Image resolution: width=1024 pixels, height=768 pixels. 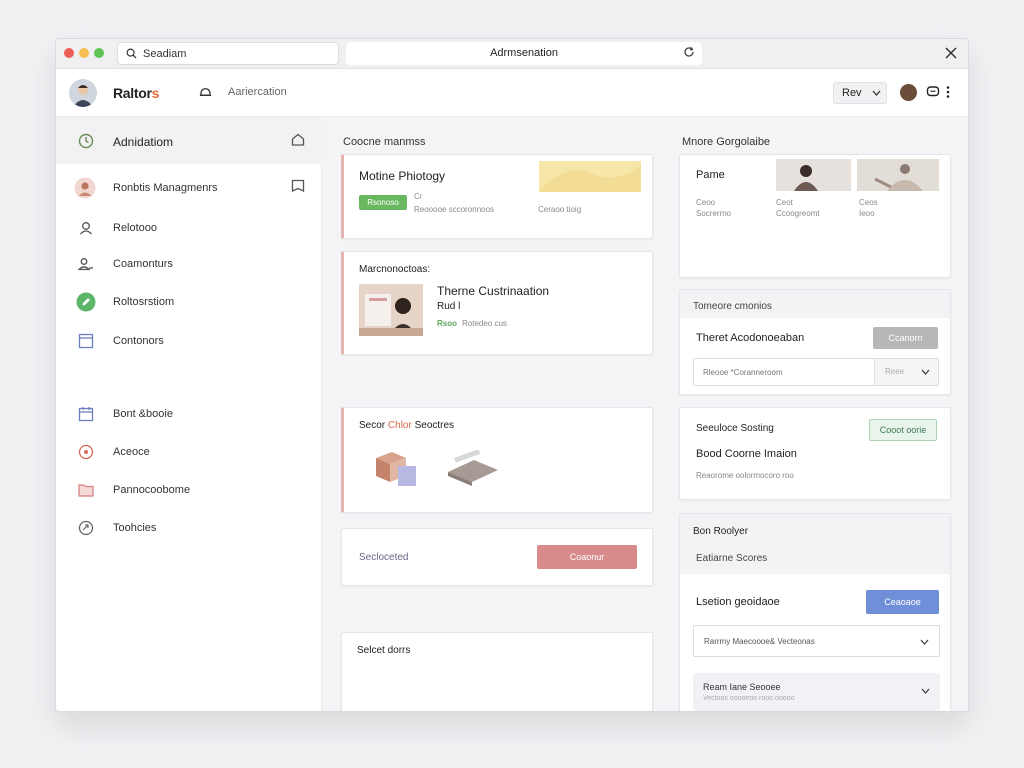 I want to click on status-badge: Rsoo, so click(x=447, y=323).